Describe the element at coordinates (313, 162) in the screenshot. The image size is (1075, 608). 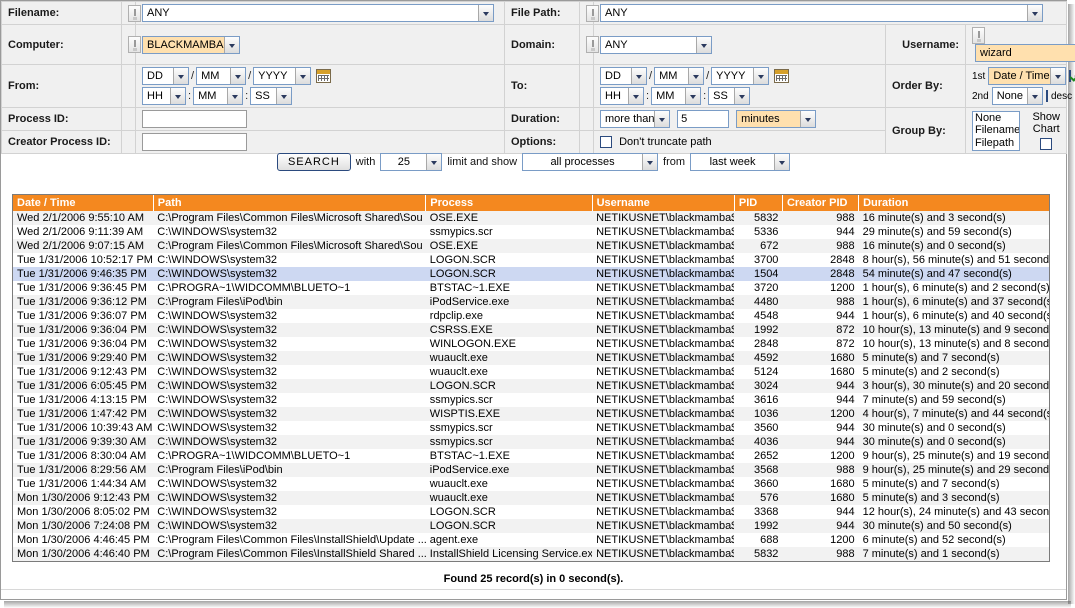
I see `search-button: SEARCH` at that location.